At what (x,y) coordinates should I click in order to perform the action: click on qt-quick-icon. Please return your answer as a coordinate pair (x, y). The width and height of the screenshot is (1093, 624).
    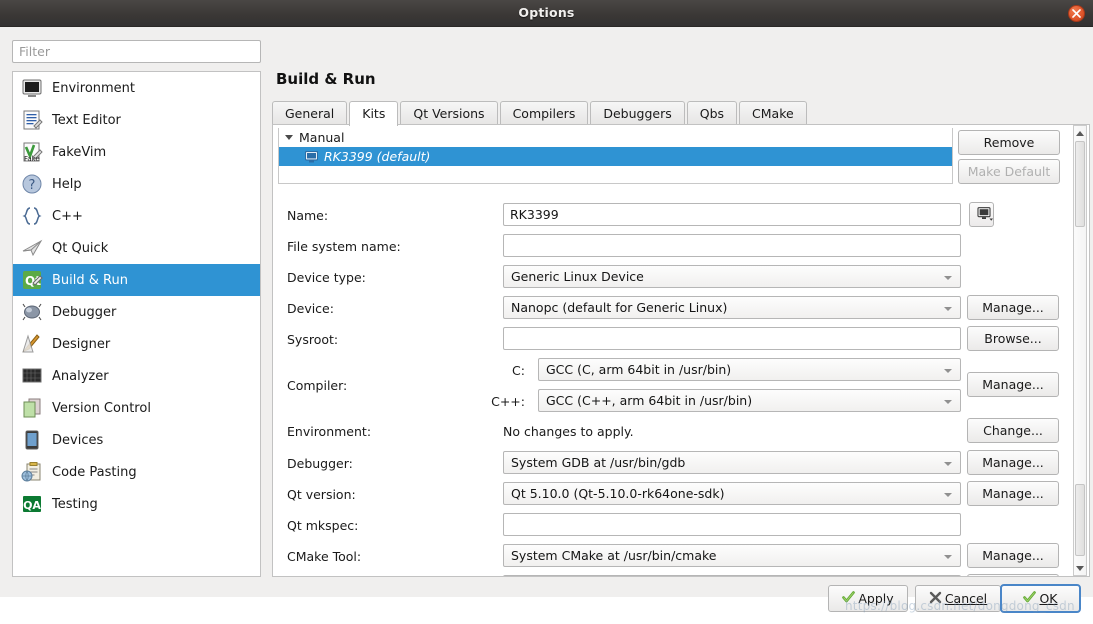
    Looking at the image, I should click on (32, 248).